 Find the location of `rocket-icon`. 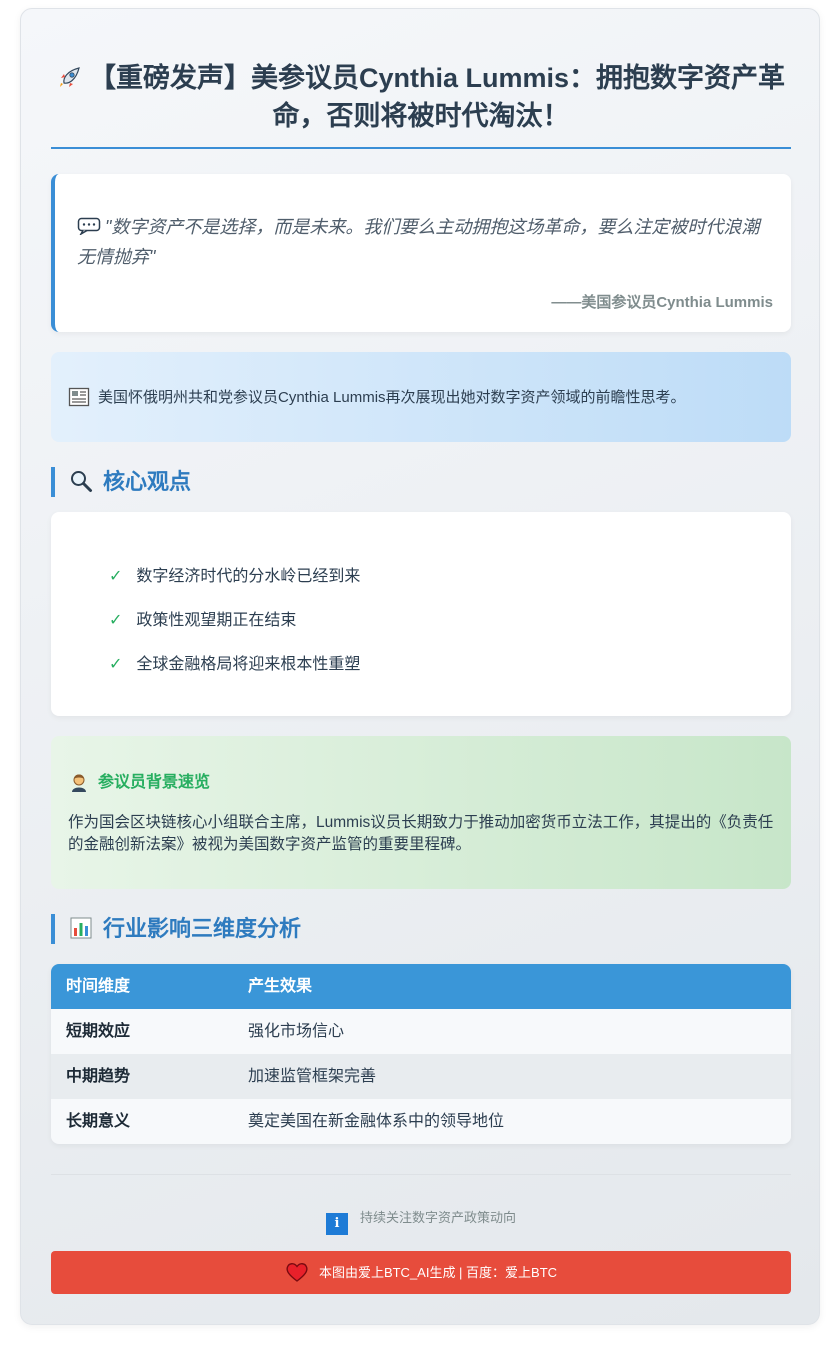

rocket-icon is located at coordinates (69, 77).